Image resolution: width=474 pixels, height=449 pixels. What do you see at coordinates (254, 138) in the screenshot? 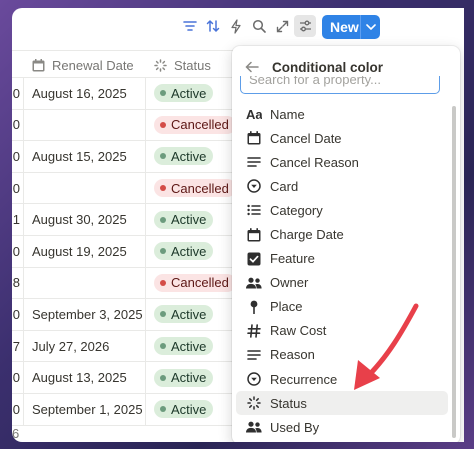
I see `calendar-icon` at bounding box center [254, 138].